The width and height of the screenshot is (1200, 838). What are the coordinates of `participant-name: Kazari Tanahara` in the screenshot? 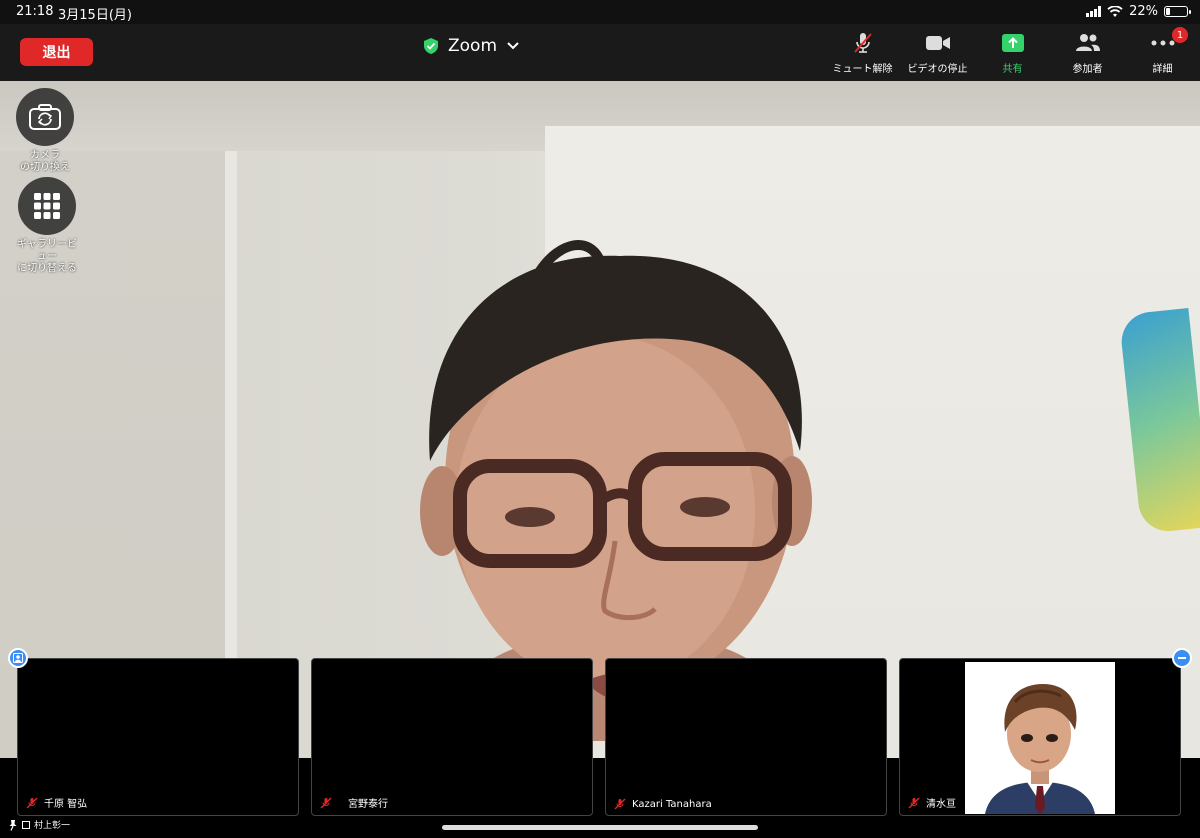 It's located at (672, 804).